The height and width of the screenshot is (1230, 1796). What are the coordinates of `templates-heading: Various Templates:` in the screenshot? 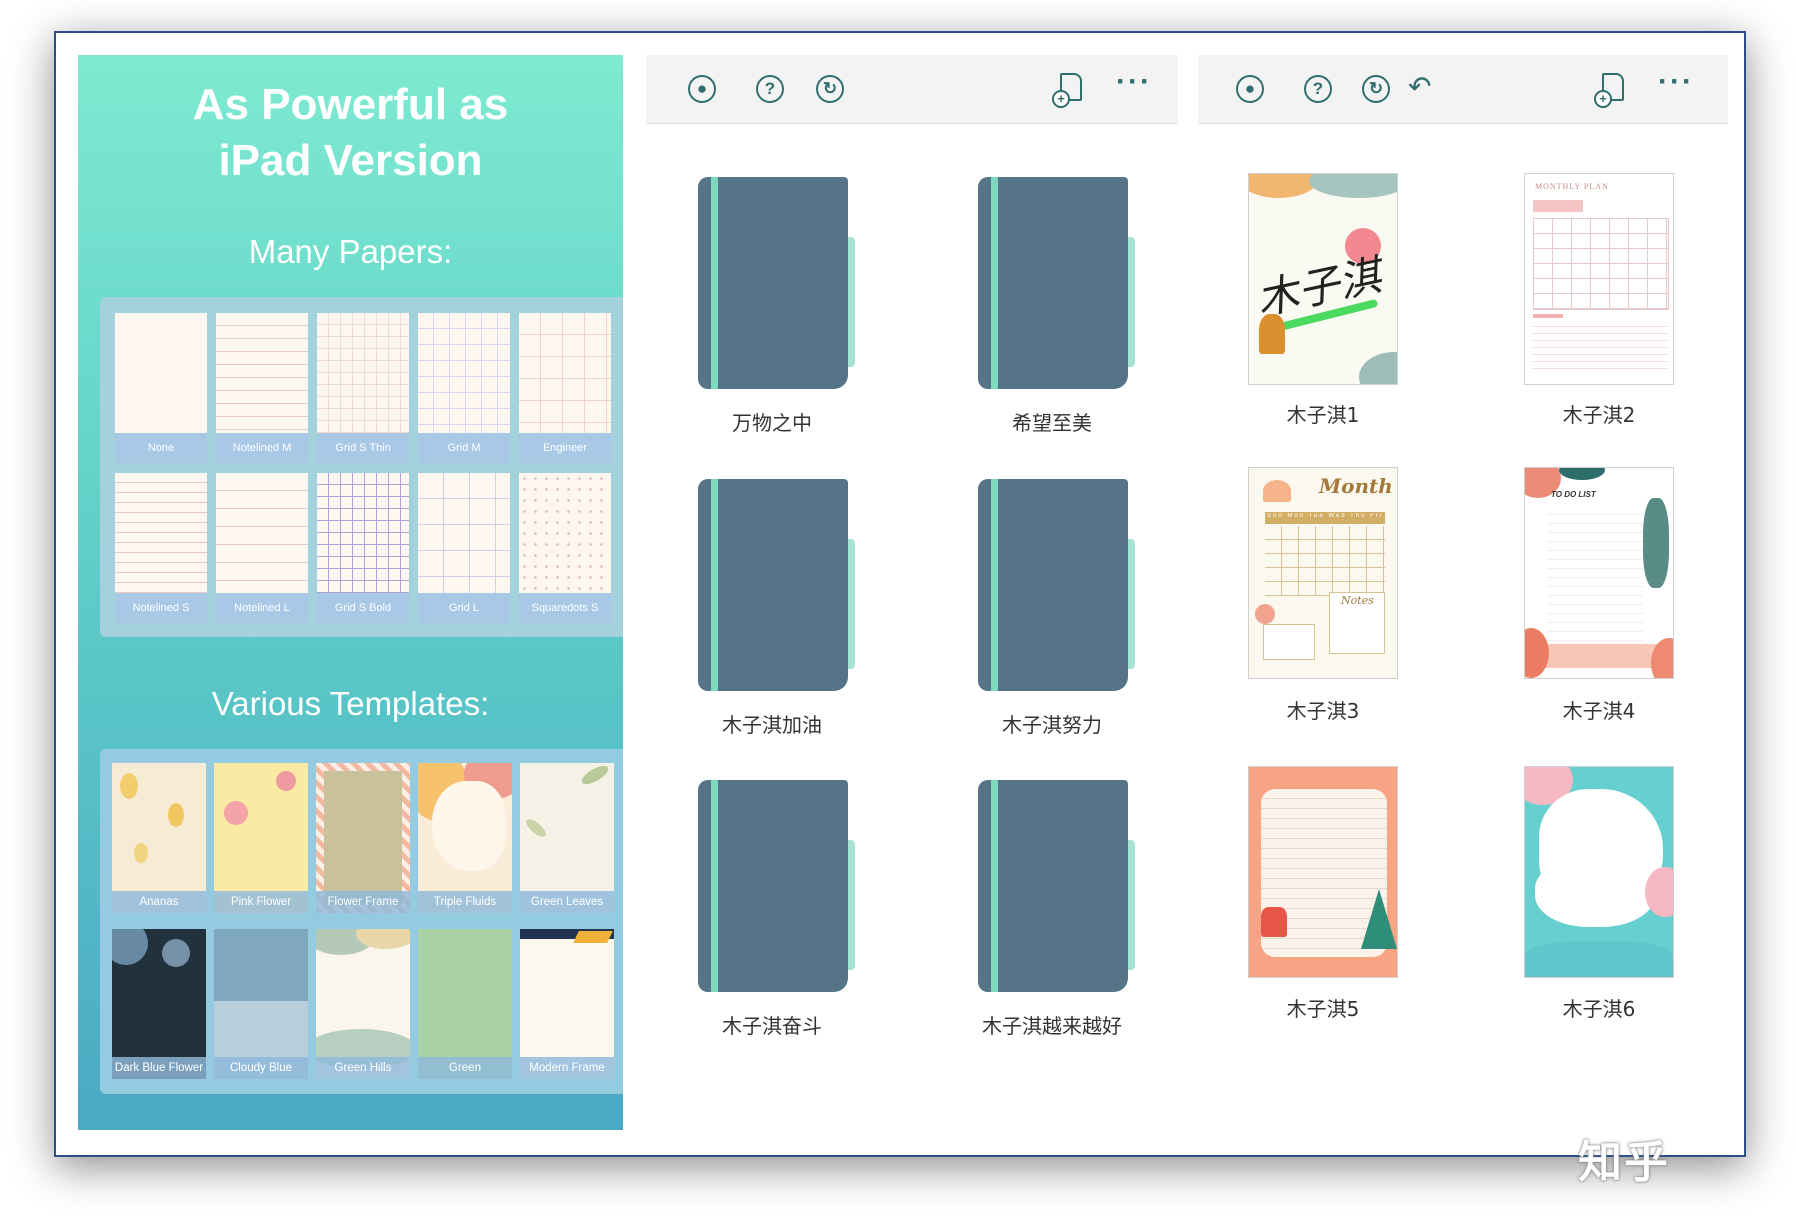 It's located at (350, 703).